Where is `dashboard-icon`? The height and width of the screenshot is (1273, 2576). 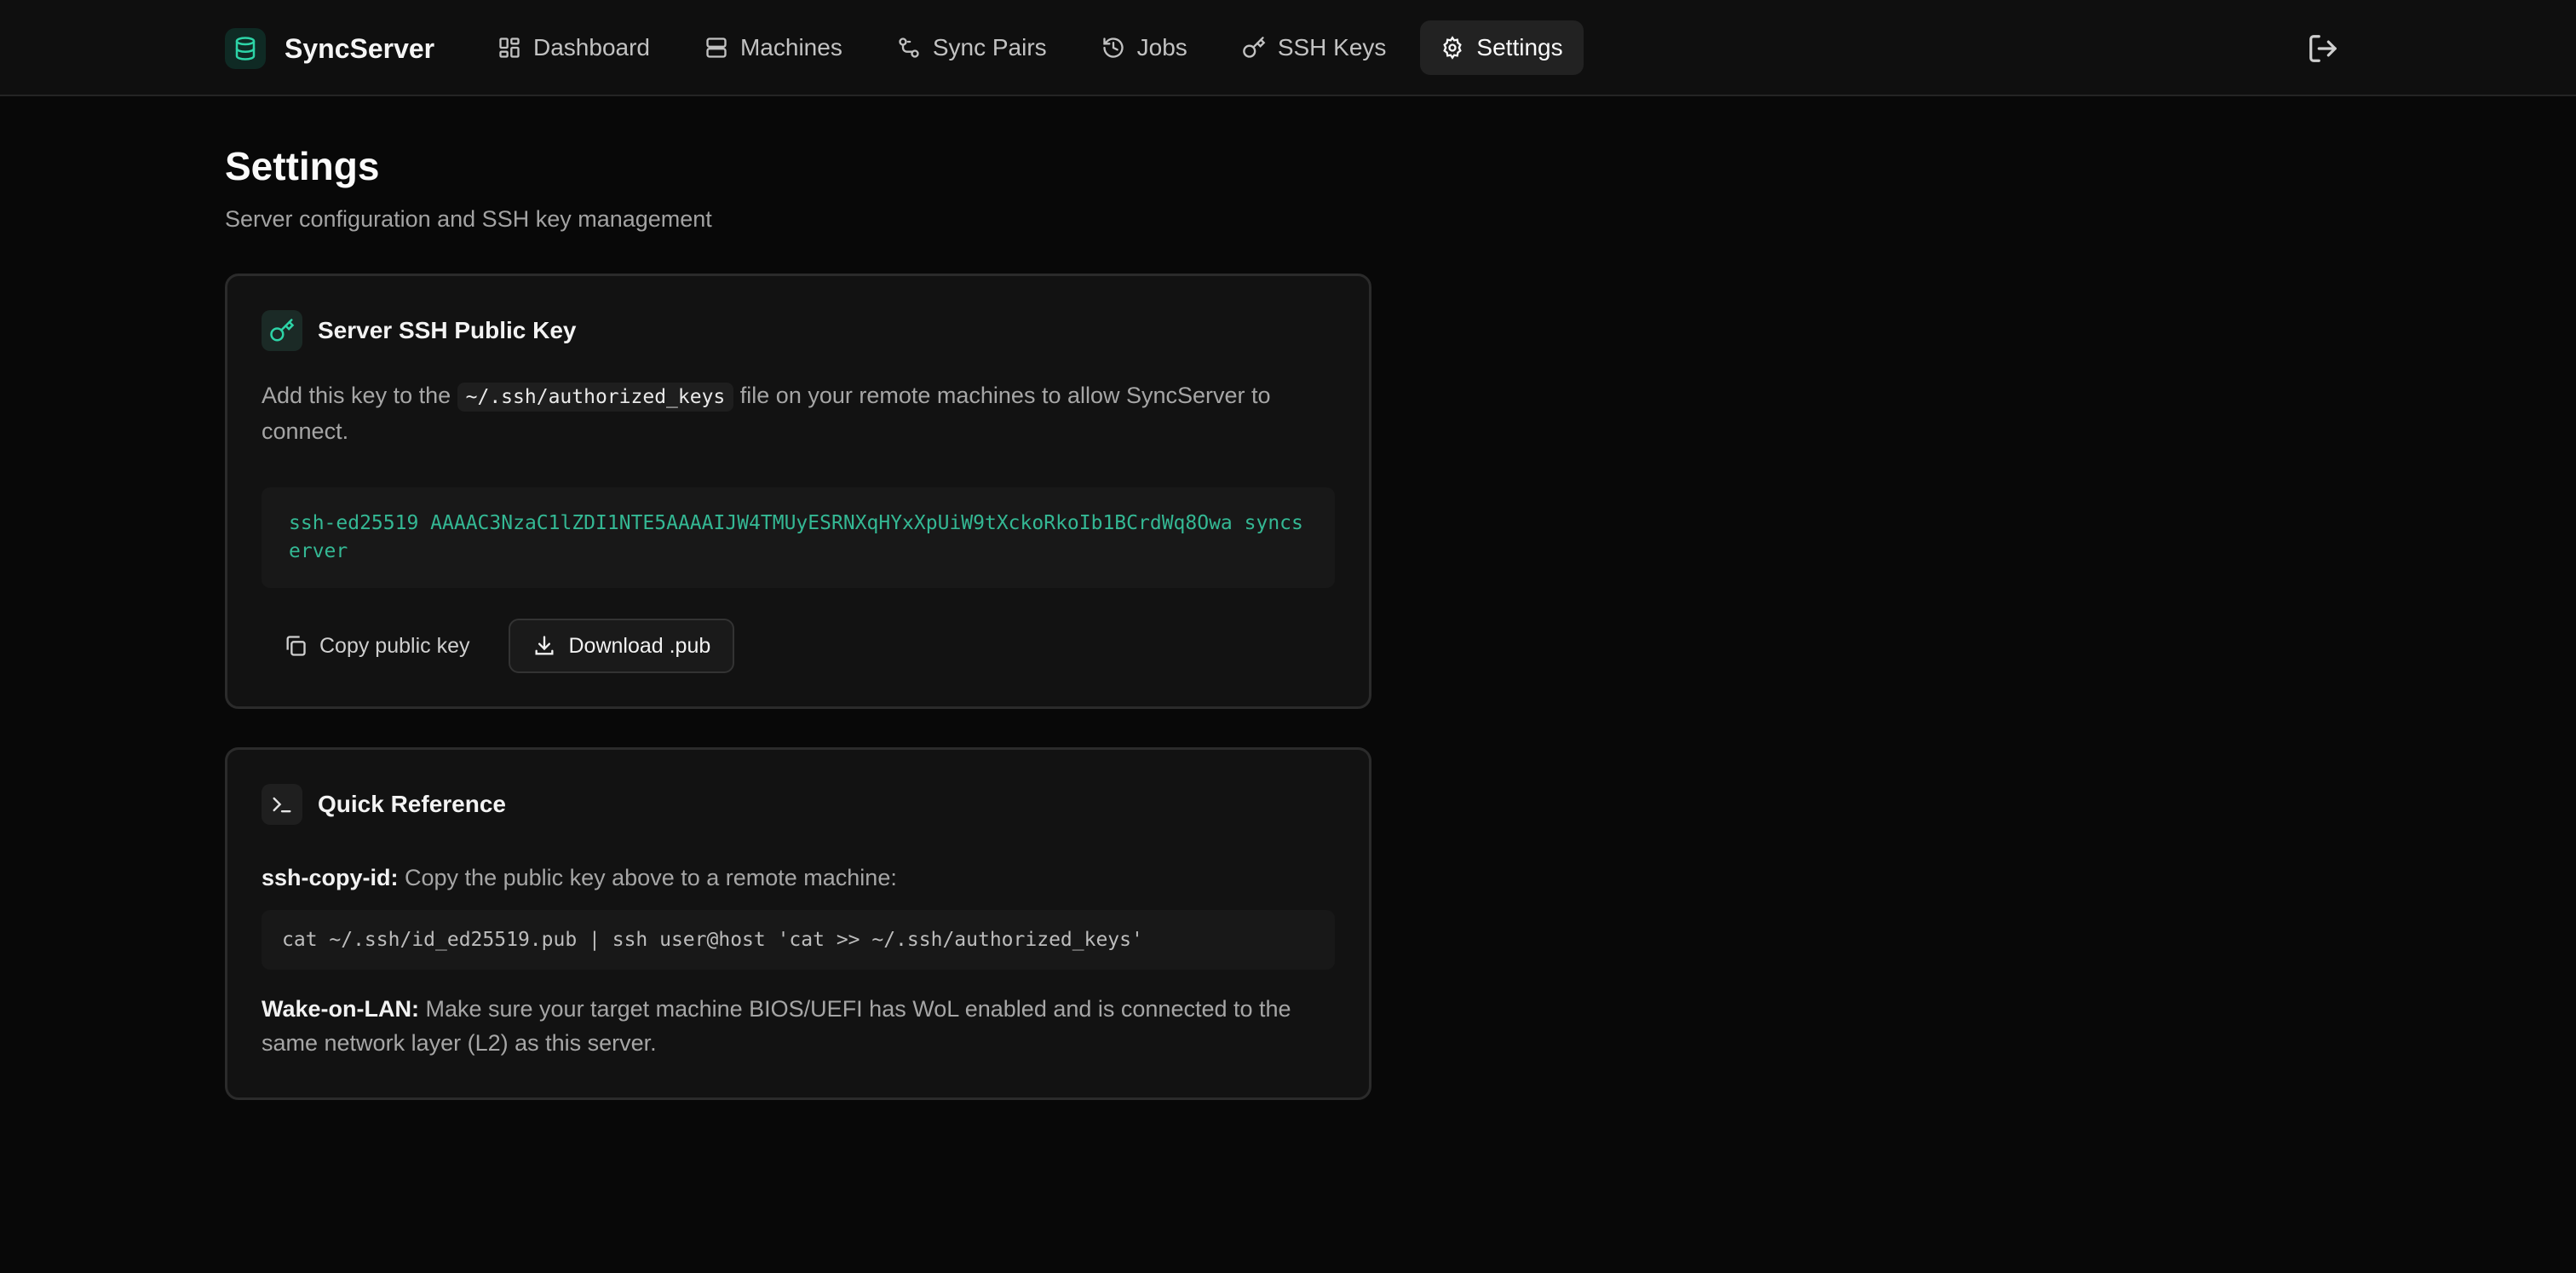 dashboard-icon is located at coordinates (510, 47).